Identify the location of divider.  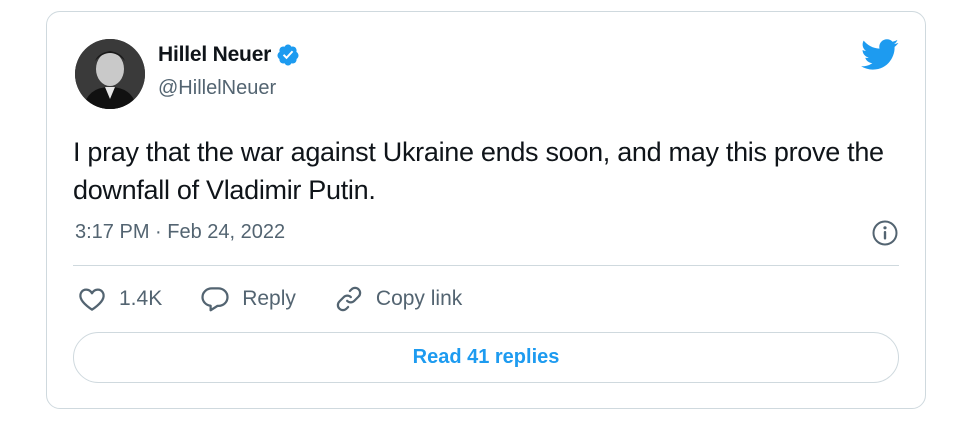
(486, 265).